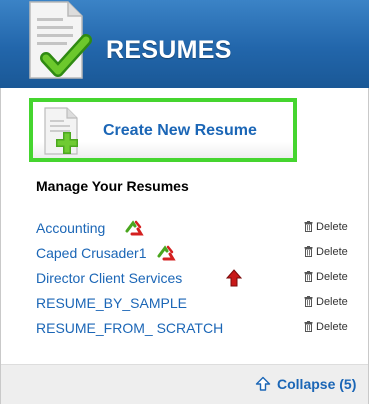 The image size is (369, 405). I want to click on resume-row: RESUME_FROM_ SCRATCH Delete, so click(197, 330).